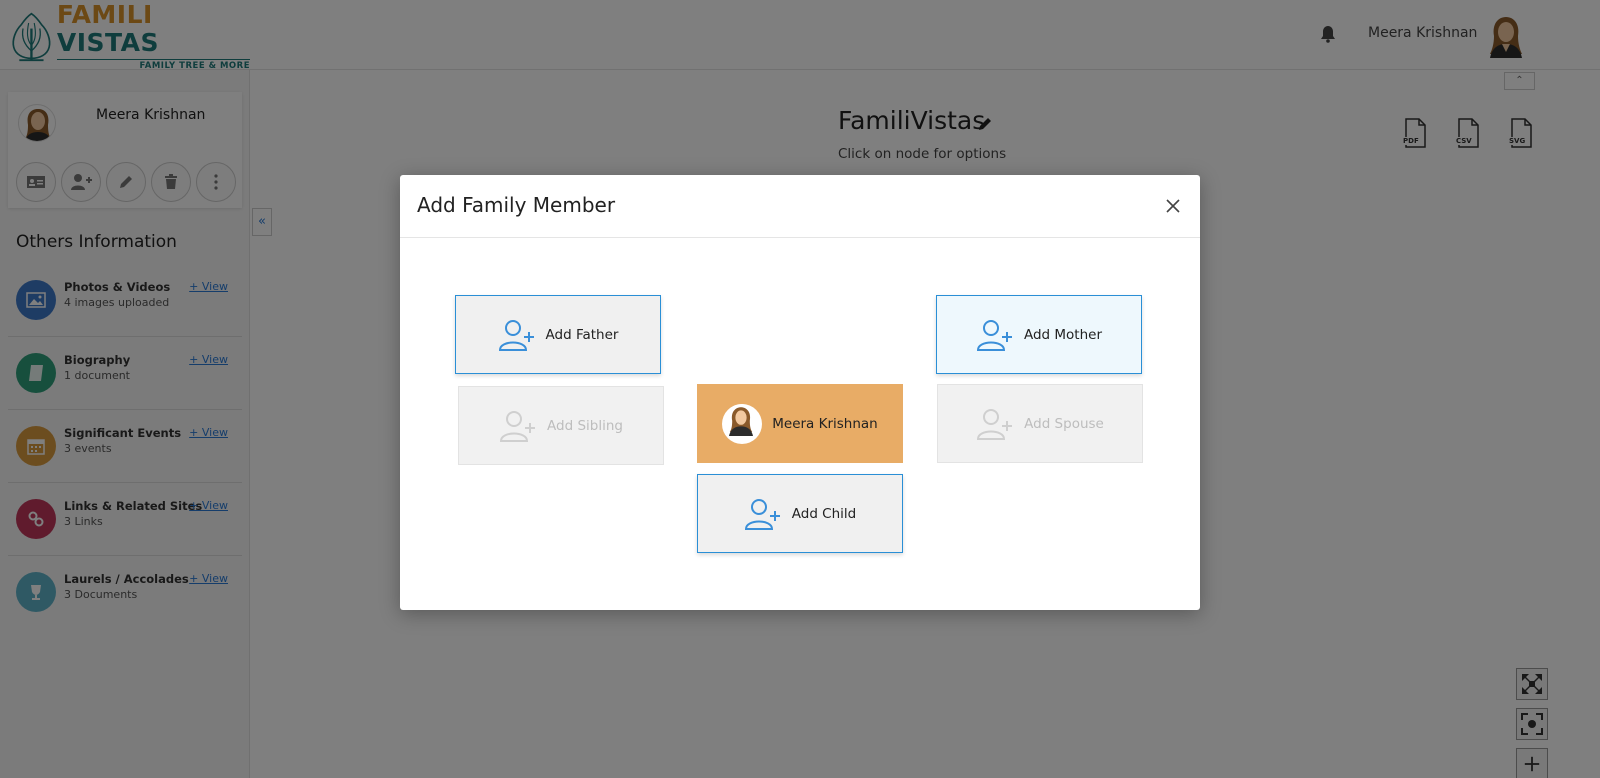 This screenshot has width=1600, height=778. I want to click on add-child-button: Add Child, so click(800, 513).